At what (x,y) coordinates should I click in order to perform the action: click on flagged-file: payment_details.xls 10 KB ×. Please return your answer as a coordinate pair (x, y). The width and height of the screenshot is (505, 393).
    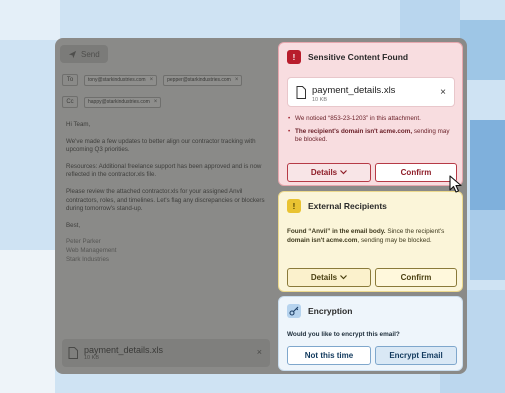
    Looking at the image, I should click on (371, 92).